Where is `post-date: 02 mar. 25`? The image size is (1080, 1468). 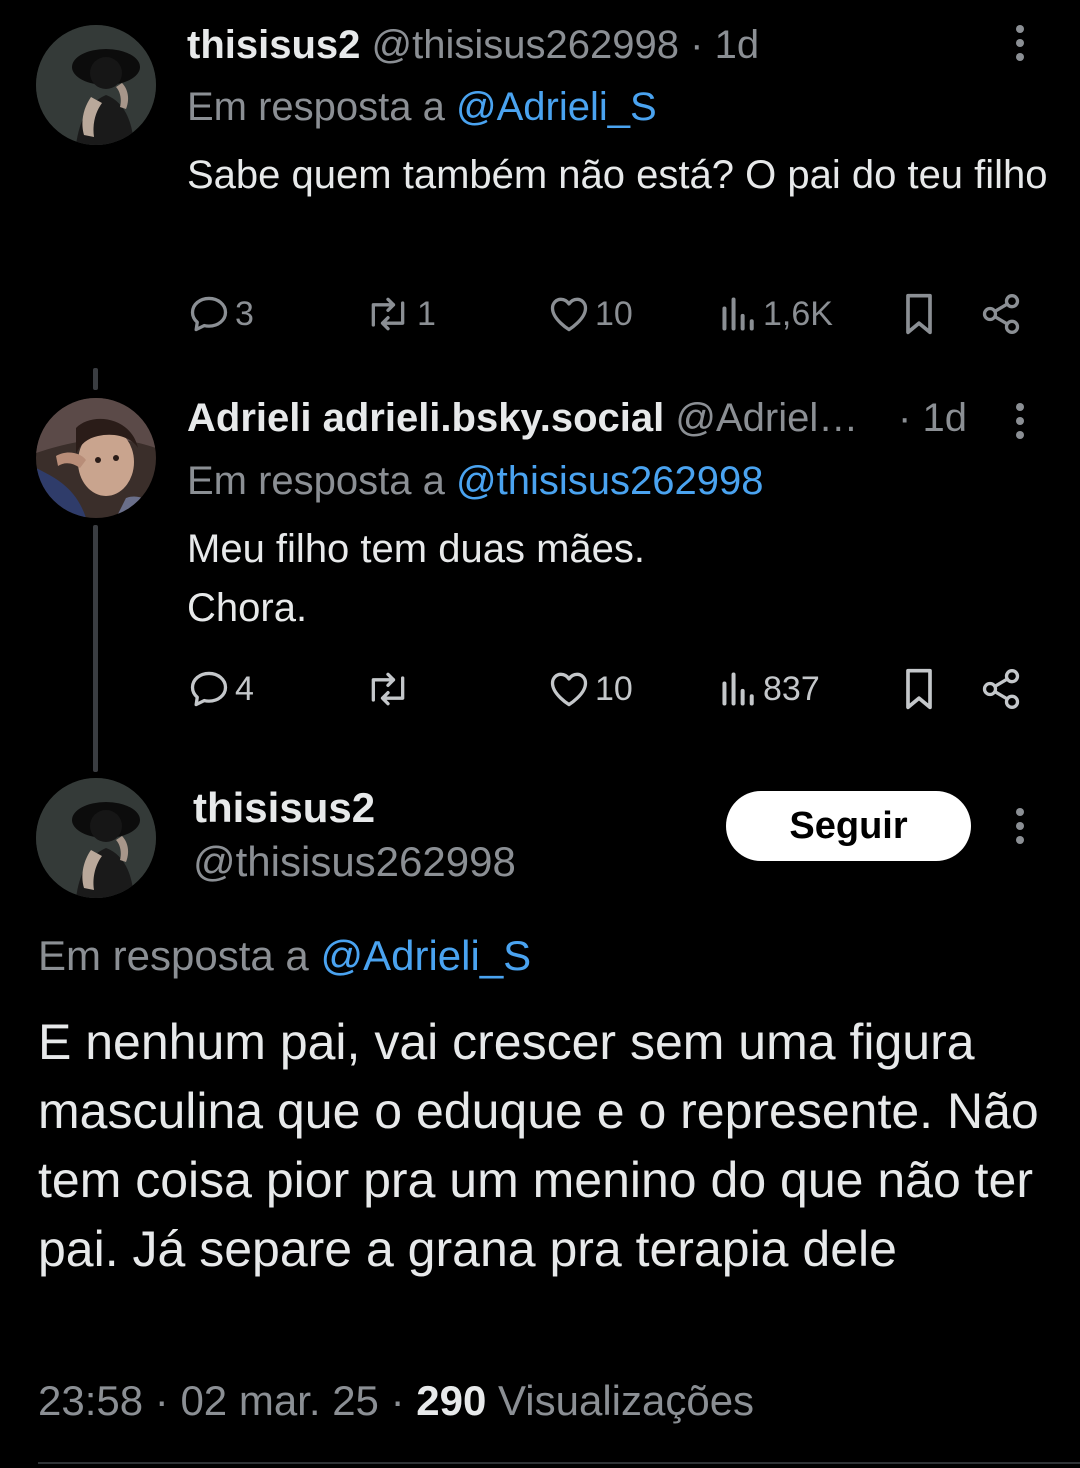
post-date: 02 mar. 25 is located at coordinates (279, 1400).